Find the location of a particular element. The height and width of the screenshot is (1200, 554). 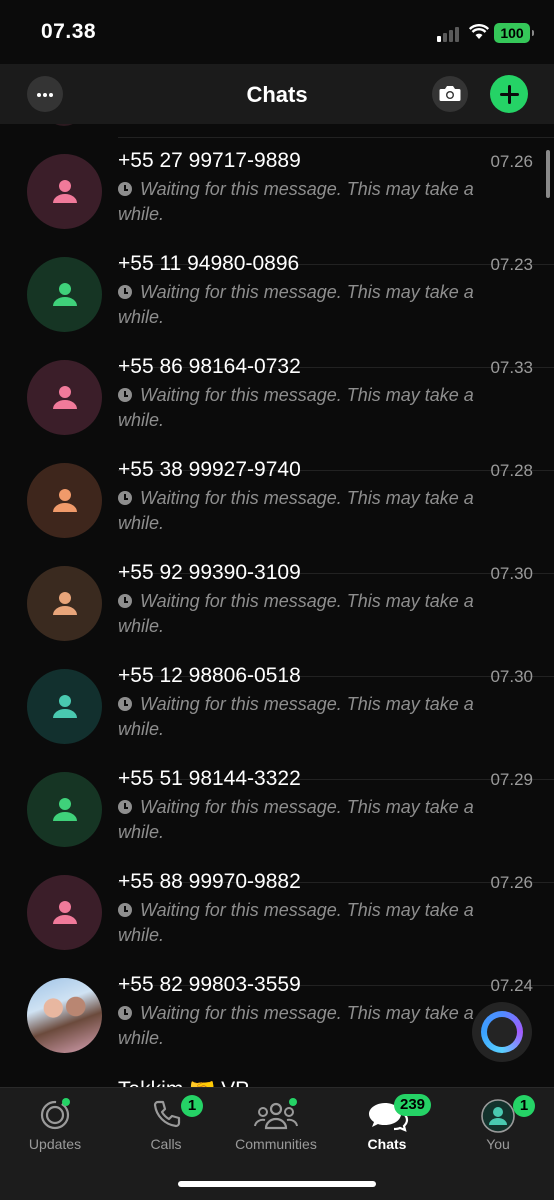

phone-icon is located at coordinates (167, 1114).